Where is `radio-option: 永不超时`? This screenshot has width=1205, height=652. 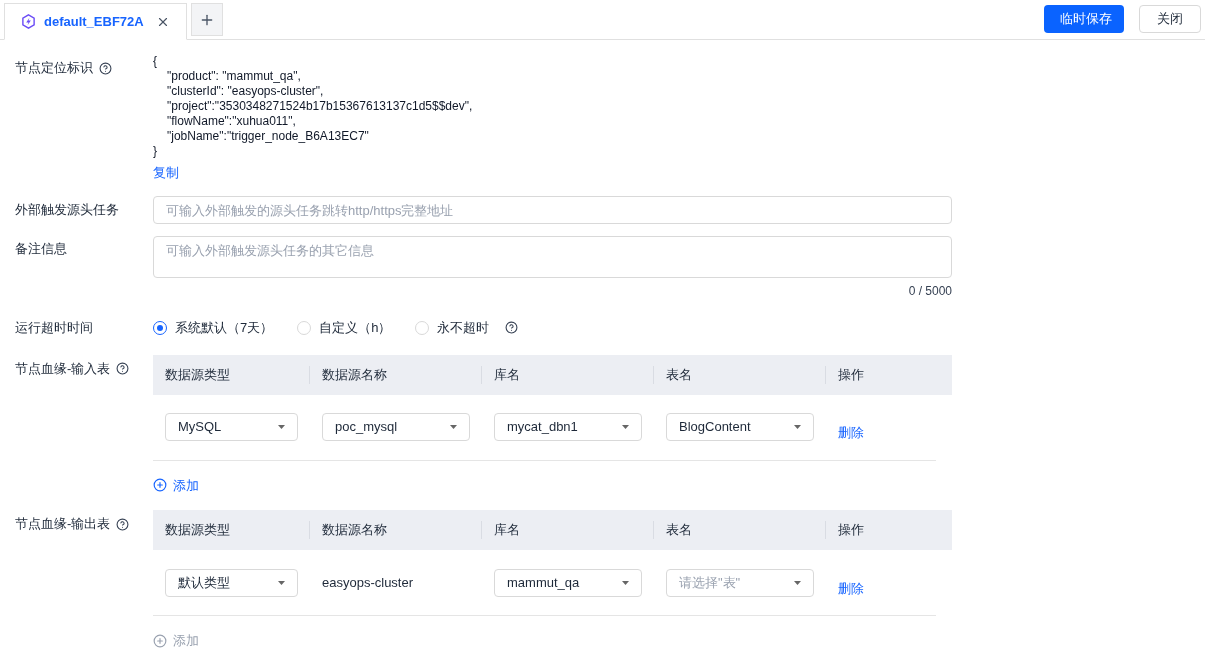
radio-option: 永不超时 is located at coordinates (452, 328).